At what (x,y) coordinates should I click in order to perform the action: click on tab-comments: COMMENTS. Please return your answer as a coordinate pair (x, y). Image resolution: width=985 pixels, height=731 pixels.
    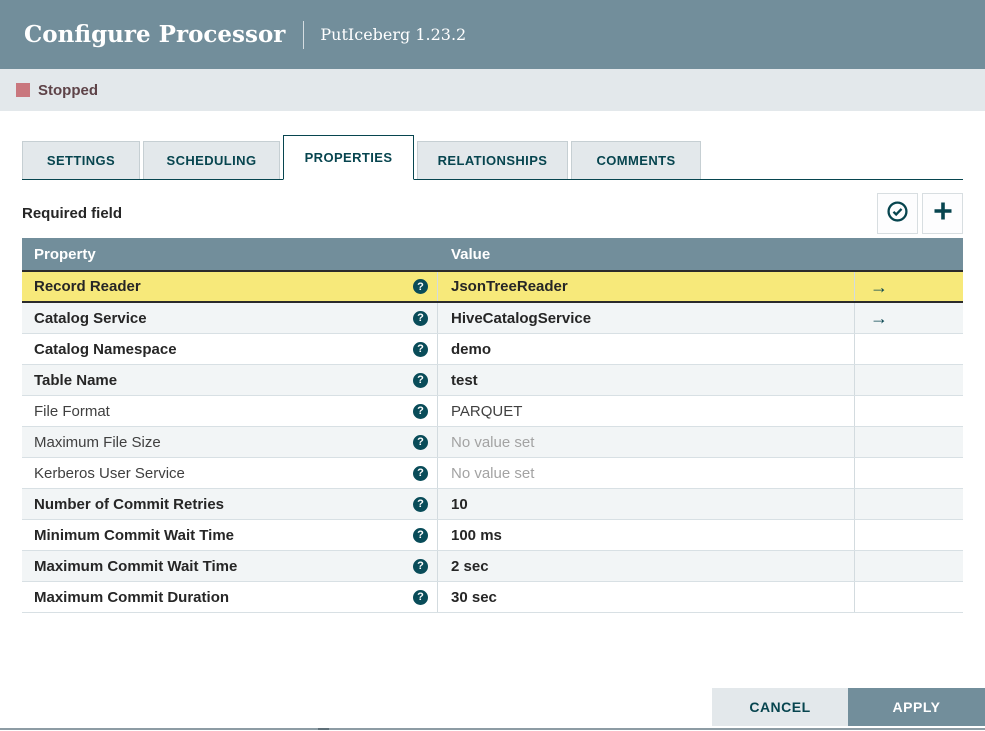
    Looking at the image, I should click on (636, 160).